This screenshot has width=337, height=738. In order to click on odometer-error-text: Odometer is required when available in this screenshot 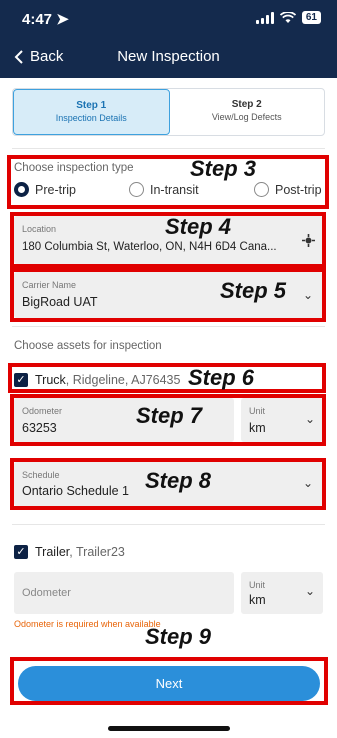, I will do `click(87, 624)`.